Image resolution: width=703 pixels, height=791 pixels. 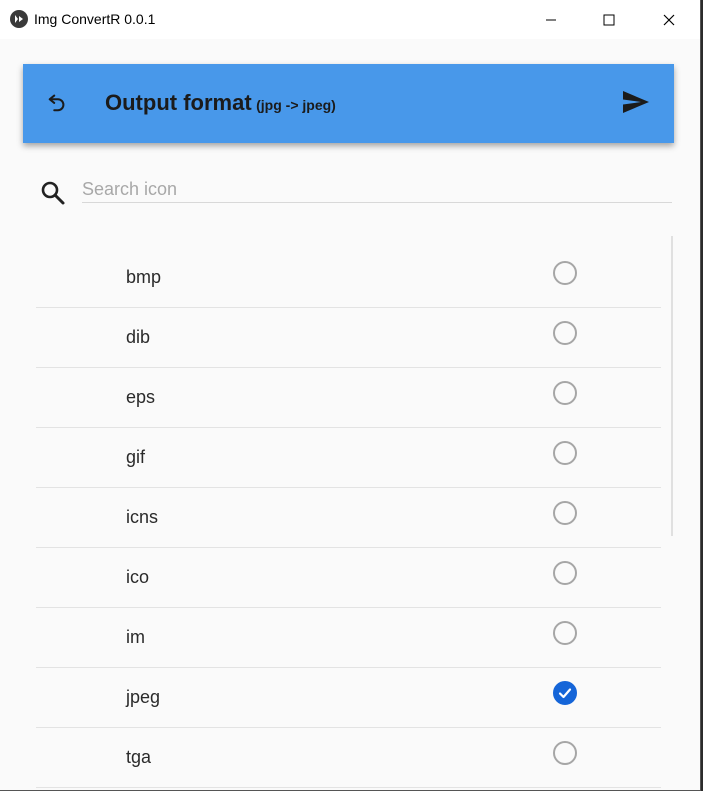 I want to click on maximize-button, so click(x=609, y=19).